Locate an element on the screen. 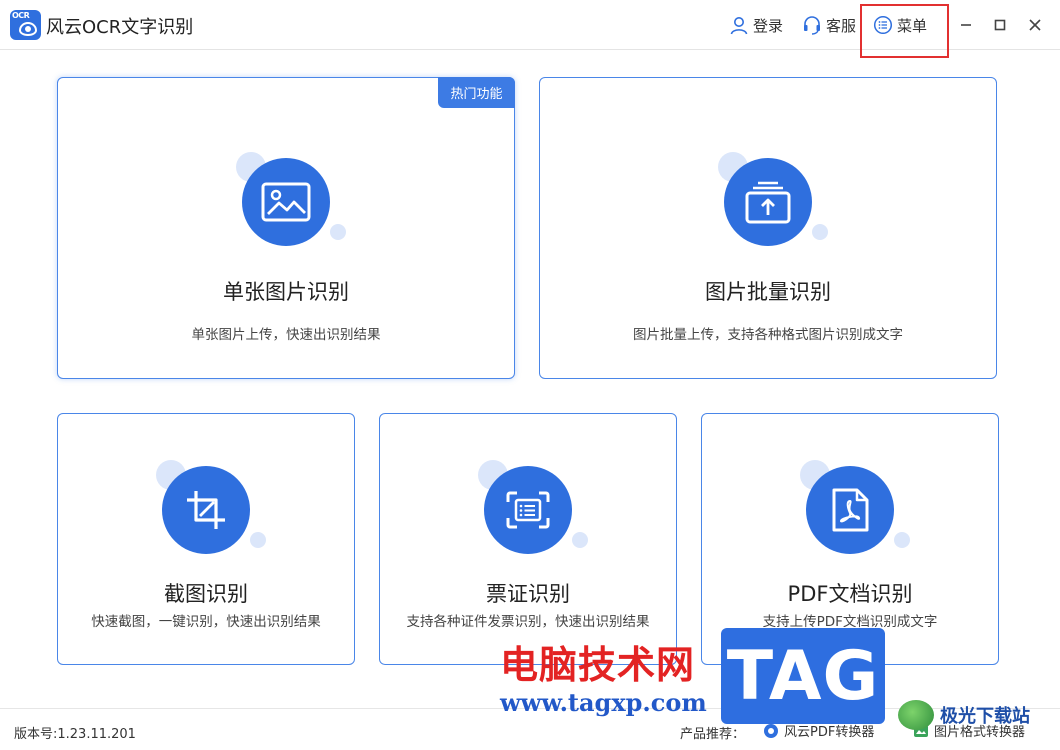 This screenshot has width=1060, height=750. title-bar: OCR 风云OCR文字识别 登录 客服 菜单 is located at coordinates (530, 29).